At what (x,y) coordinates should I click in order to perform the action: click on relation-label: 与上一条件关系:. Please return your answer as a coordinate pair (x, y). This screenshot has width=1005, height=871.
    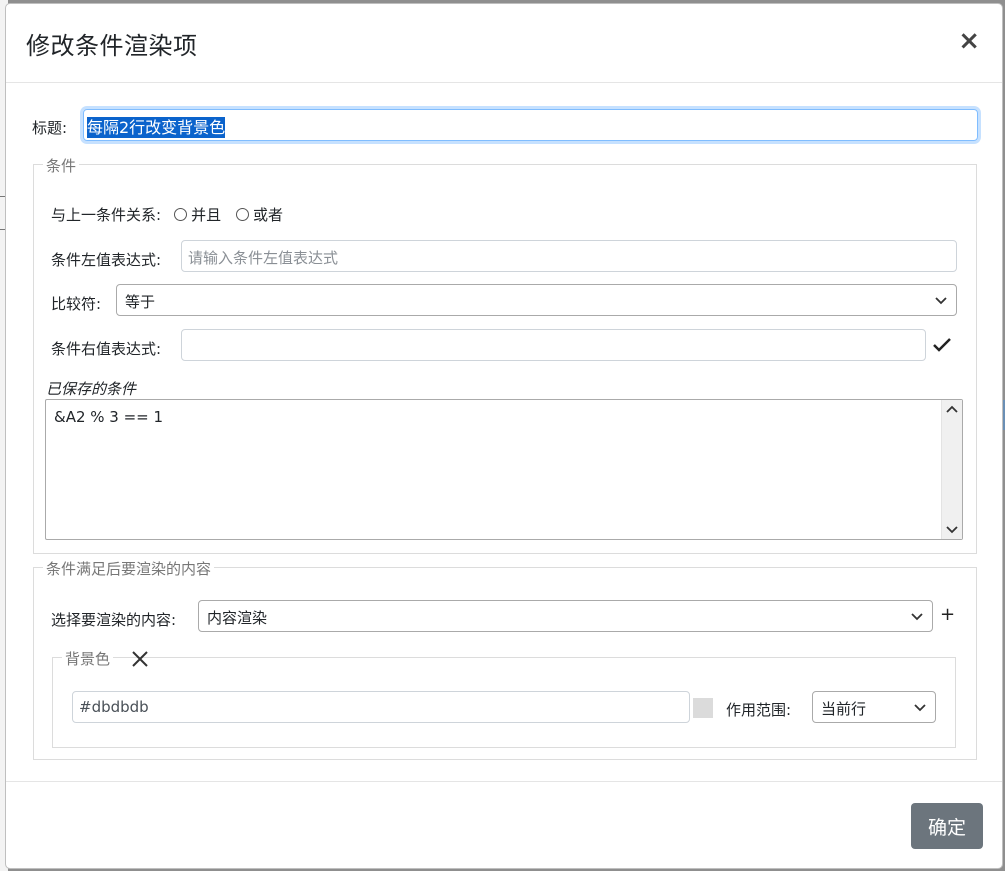
    Looking at the image, I should click on (106, 215).